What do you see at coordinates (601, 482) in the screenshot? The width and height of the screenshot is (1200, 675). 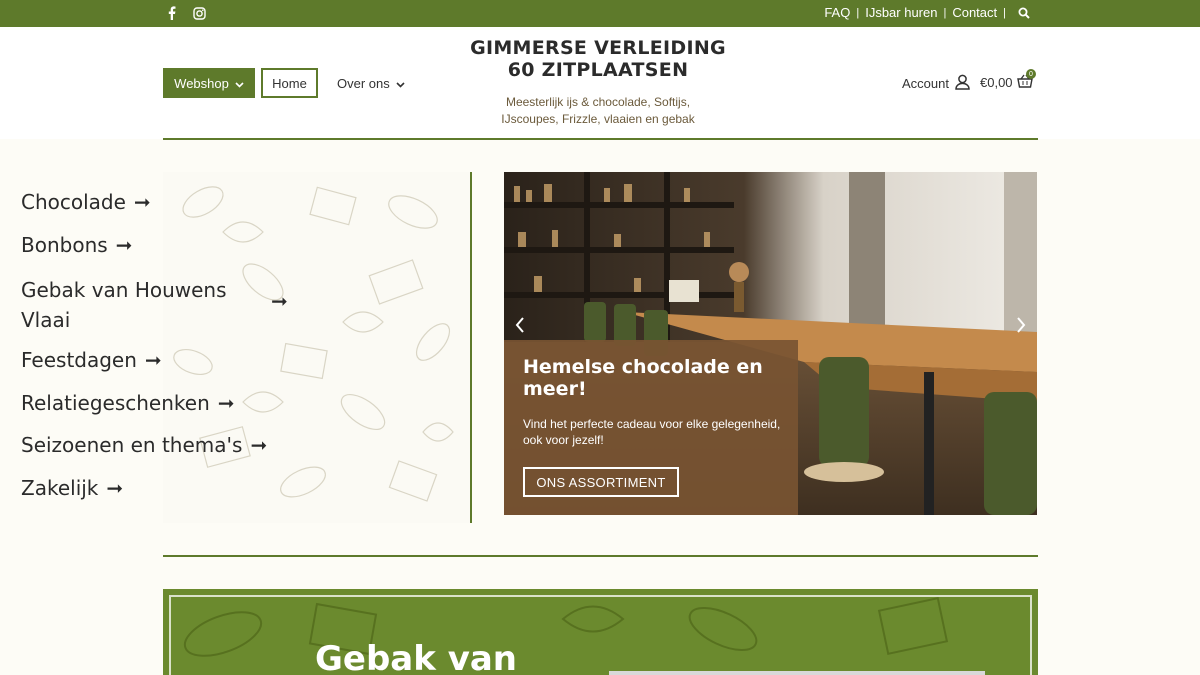 I see `ons-assortiment-button: ONS ASSORTIMENT` at bounding box center [601, 482].